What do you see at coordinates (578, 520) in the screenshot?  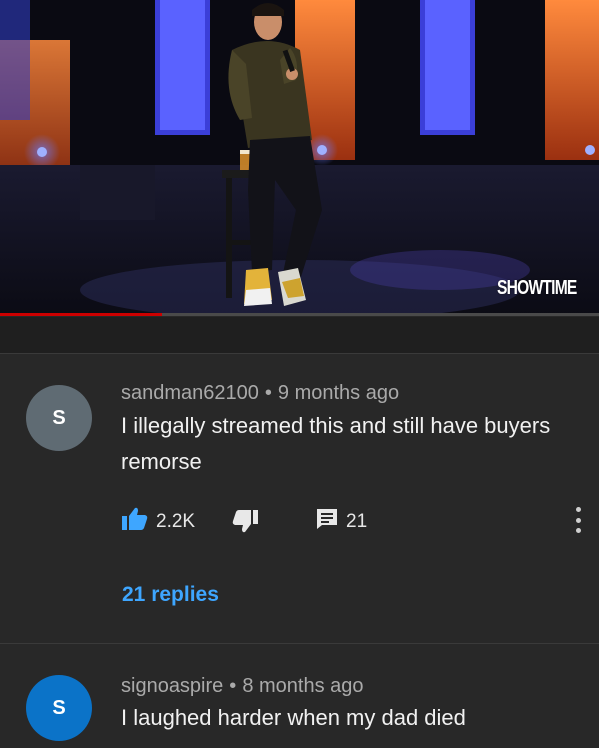 I see `more-vert-icon` at bounding box center [578, 520].